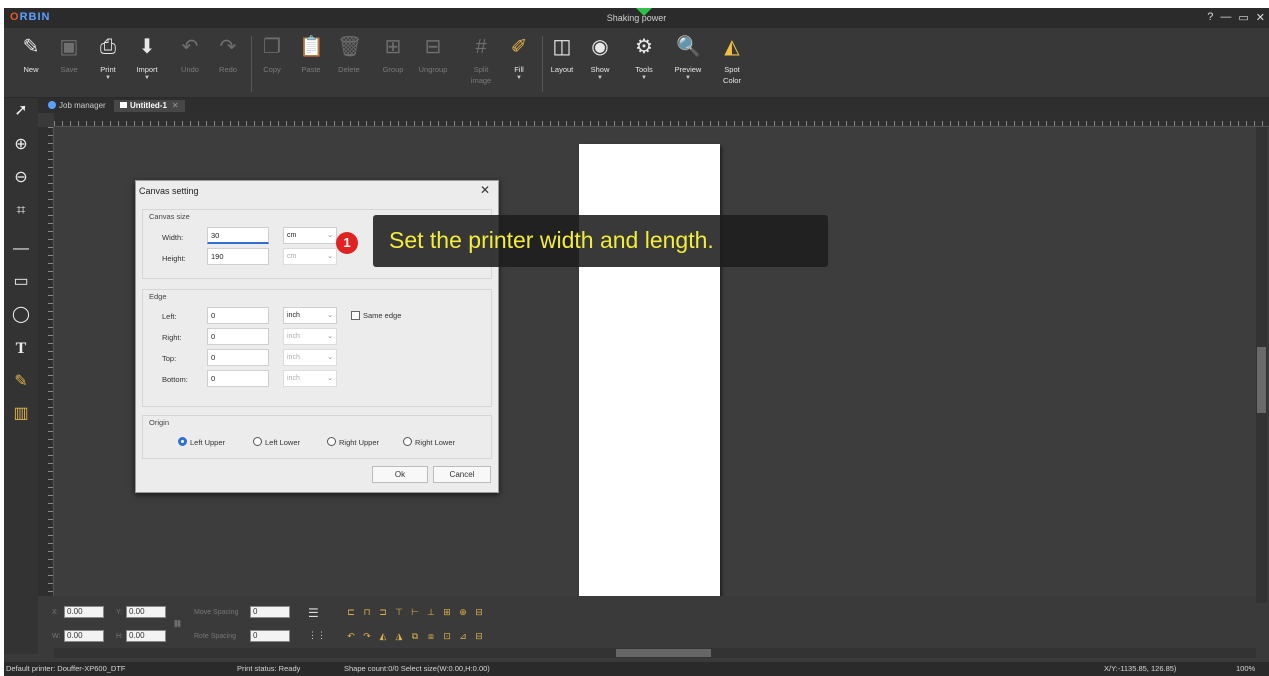  Describe the element at coordinates (238, 378) in the screenshot. I see `bottom-edge-input: 0` at that location.